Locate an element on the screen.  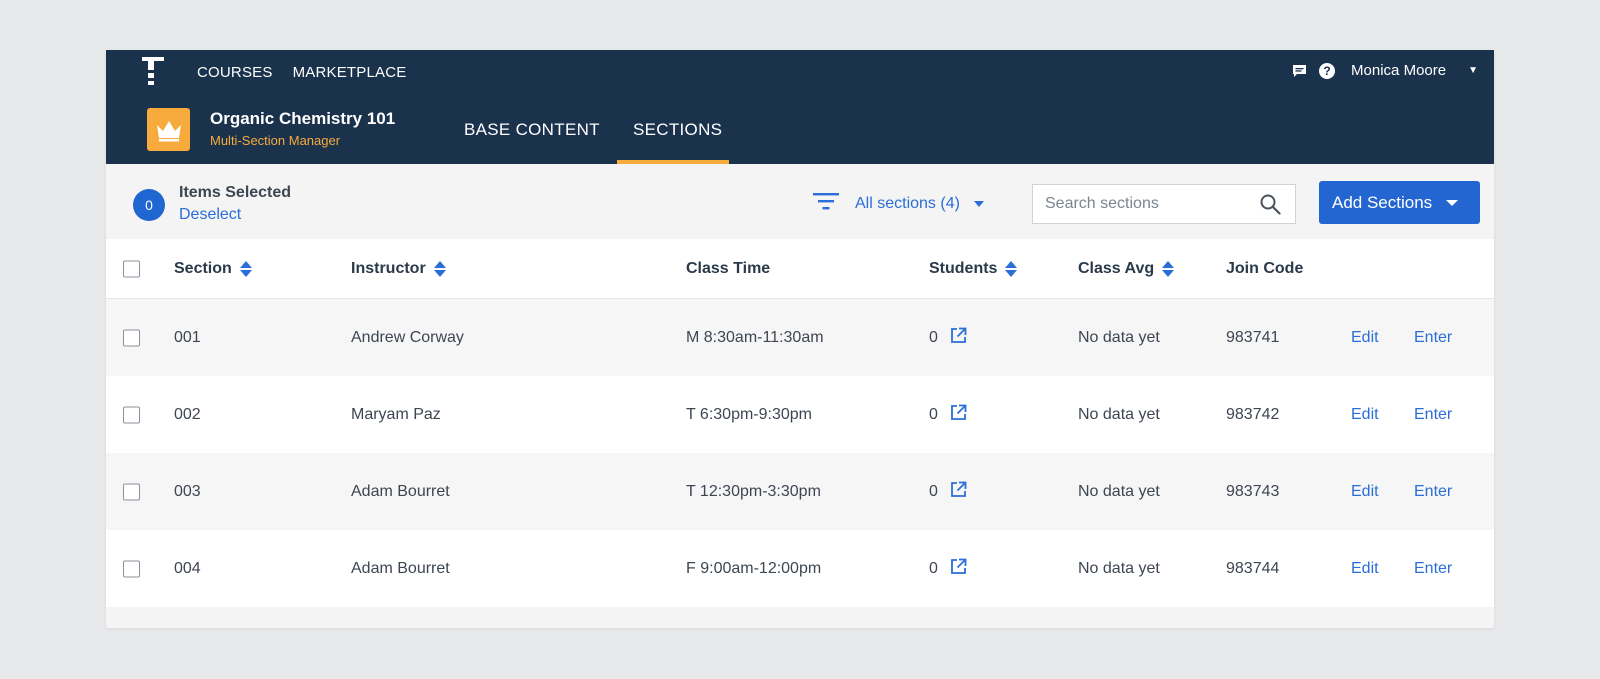
deselect-link: Deselect is located at coordinates (210, 215).